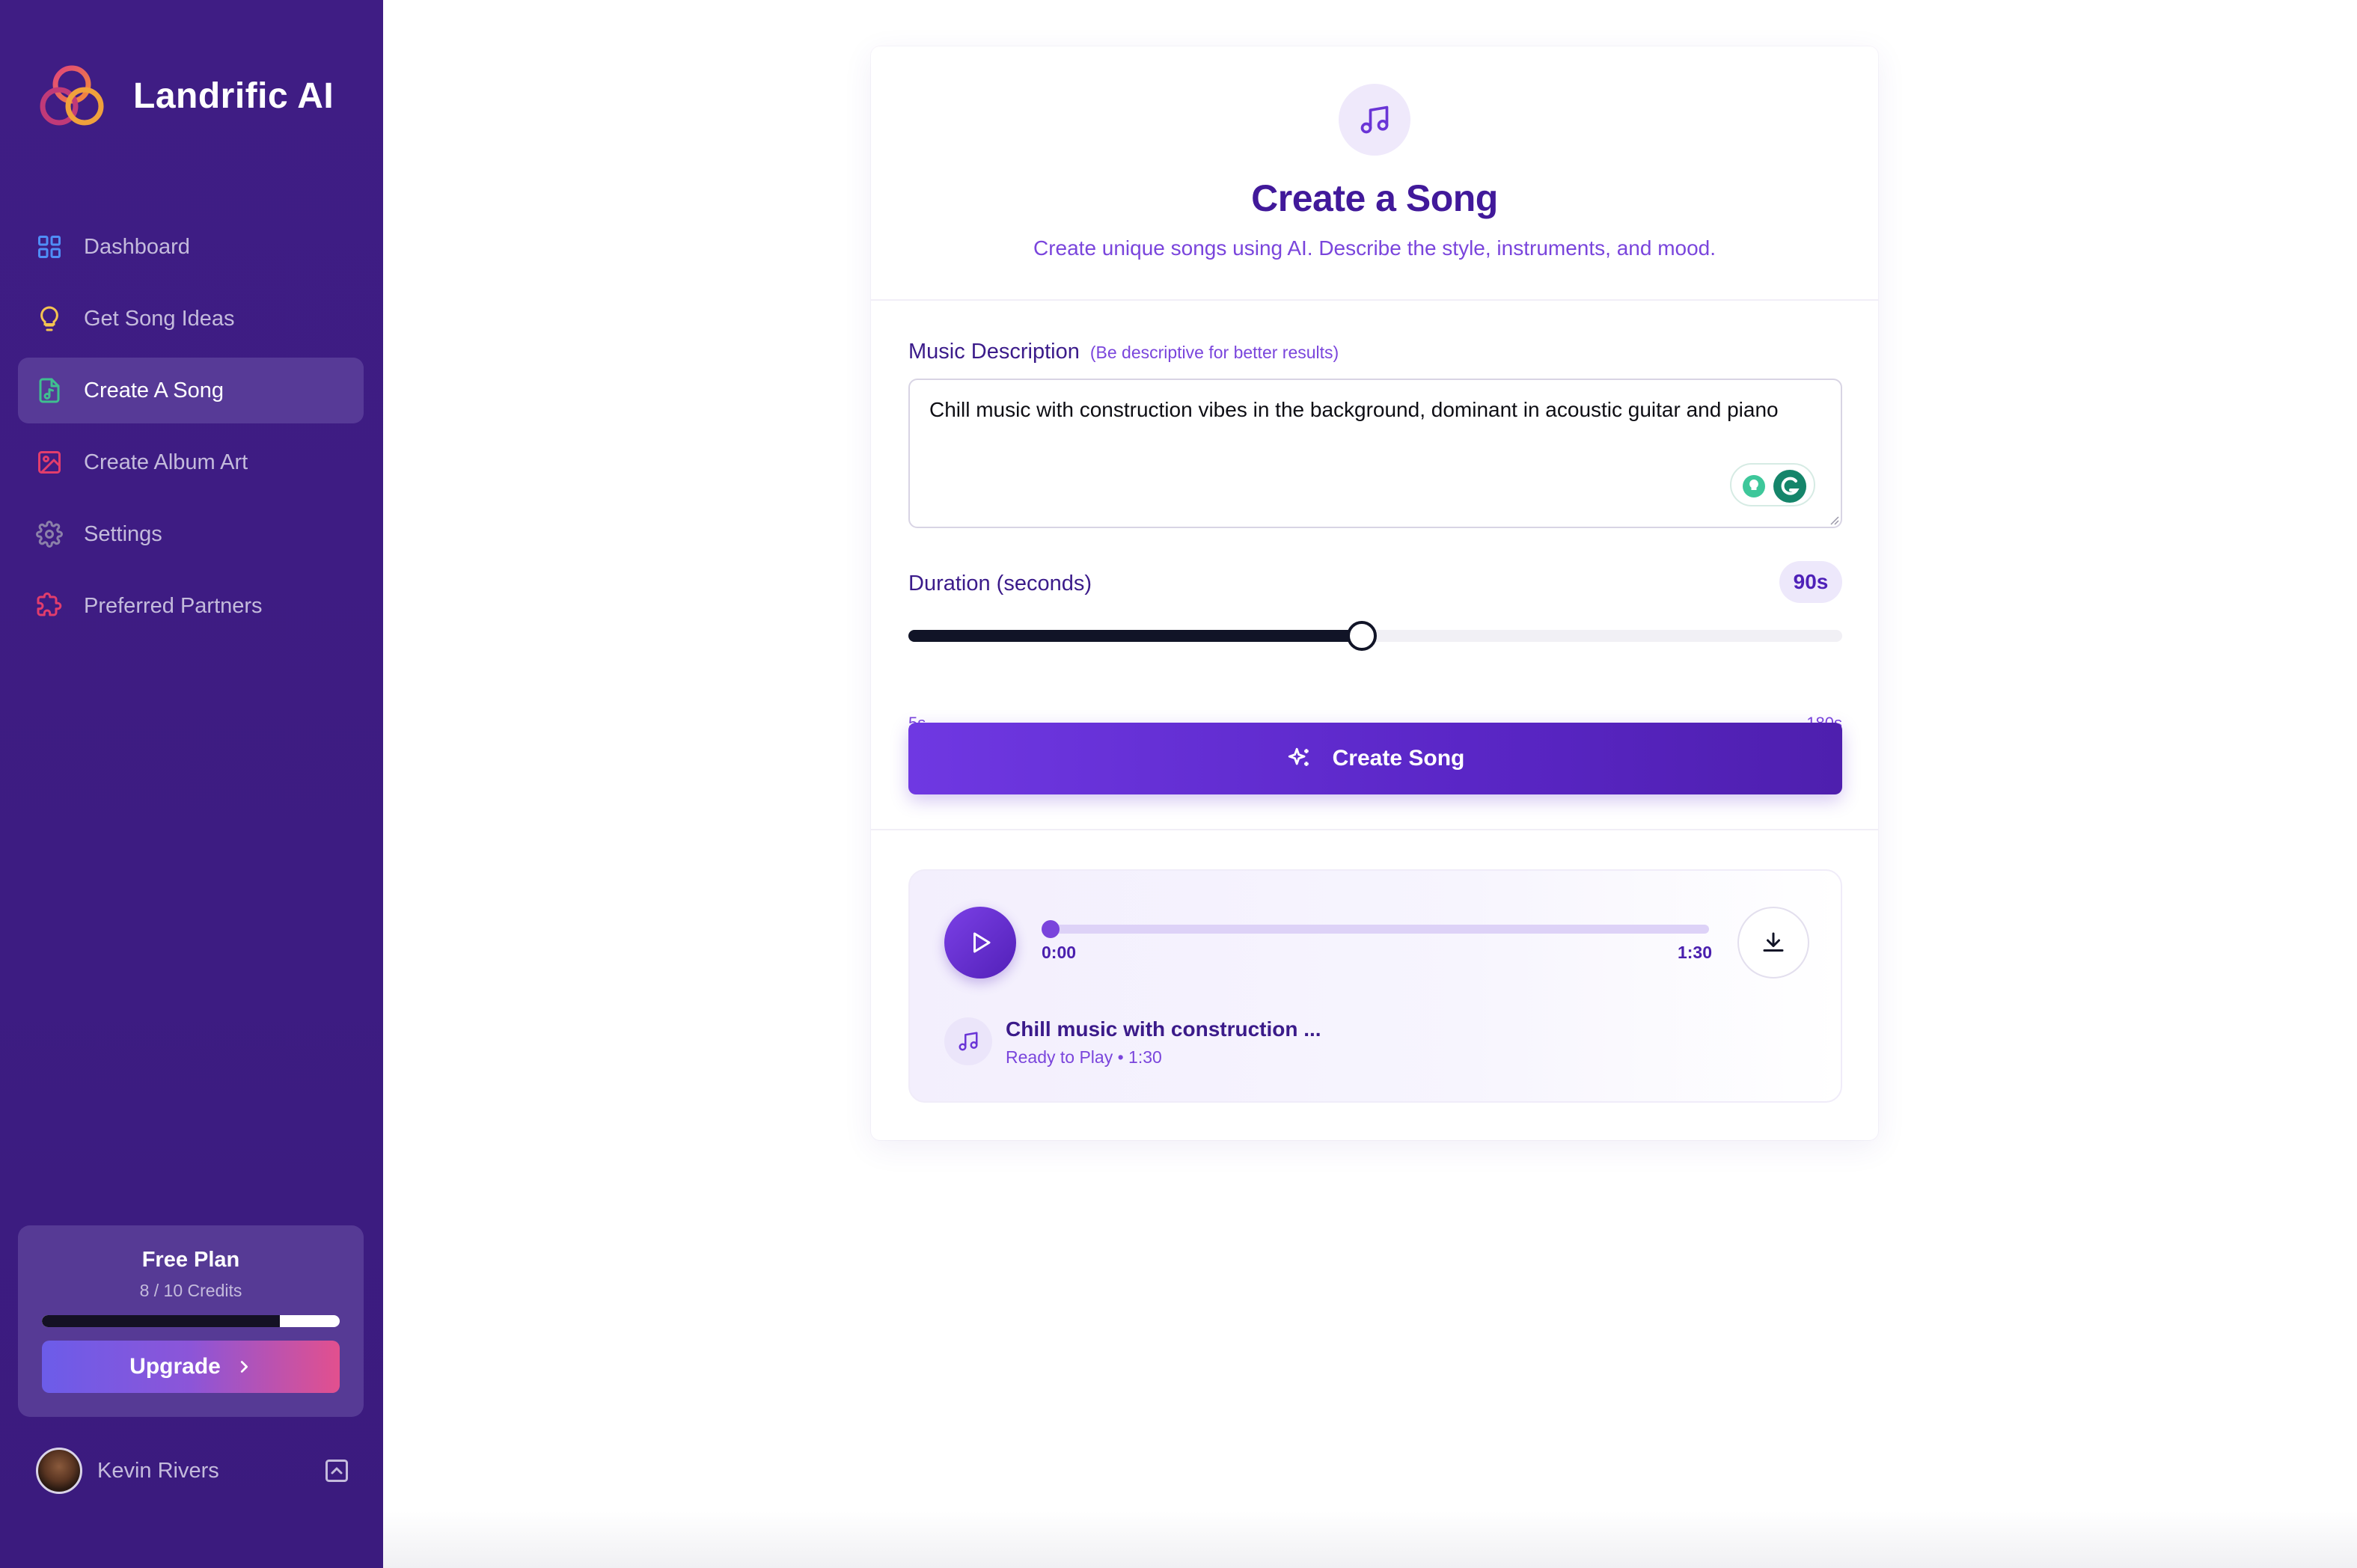  What do you see at coordinates (137, 247) in the screenshot?
I see `sidebar-item-label: Dashboard` at bounding box center [137, 247].